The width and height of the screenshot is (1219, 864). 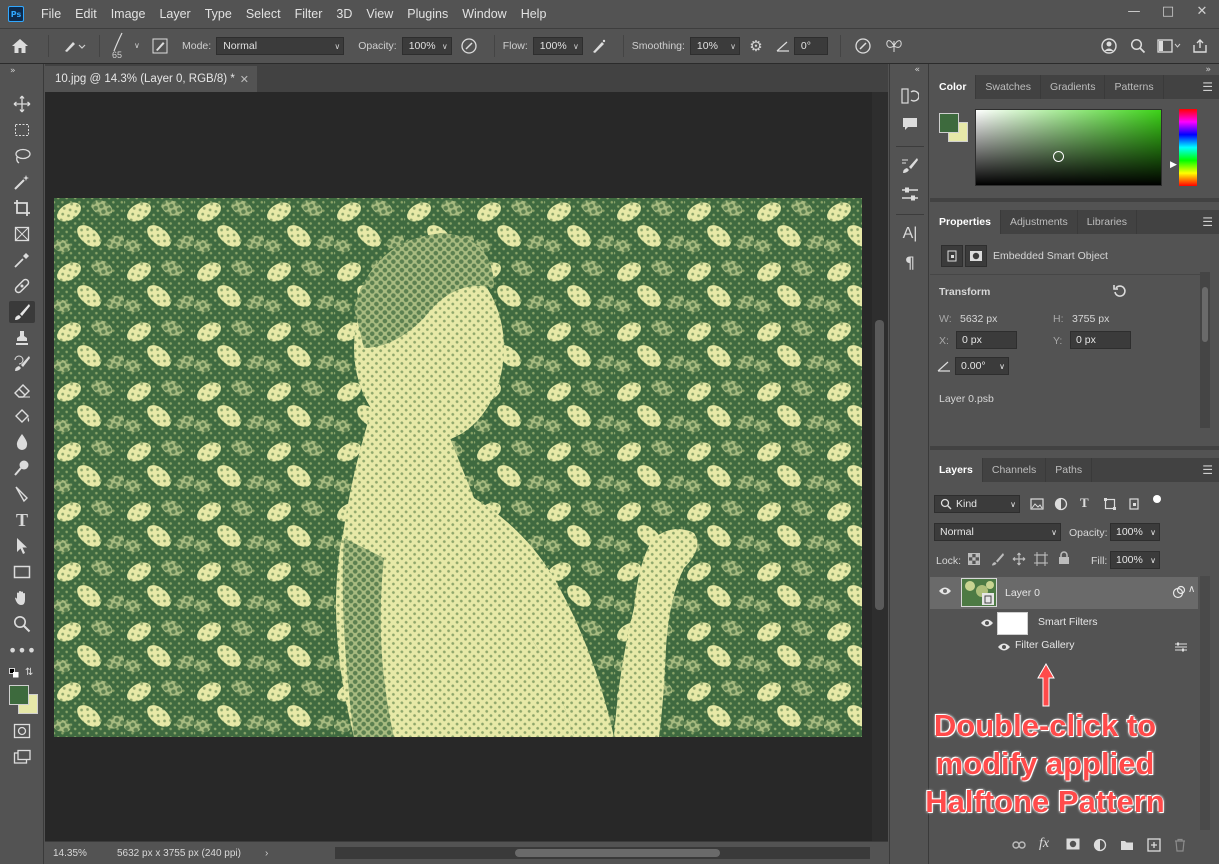 What do you see at coordinates (1069, 470) in the screenshot?
I see `tab-paths: Paths` at bounding box center [1069, 470].